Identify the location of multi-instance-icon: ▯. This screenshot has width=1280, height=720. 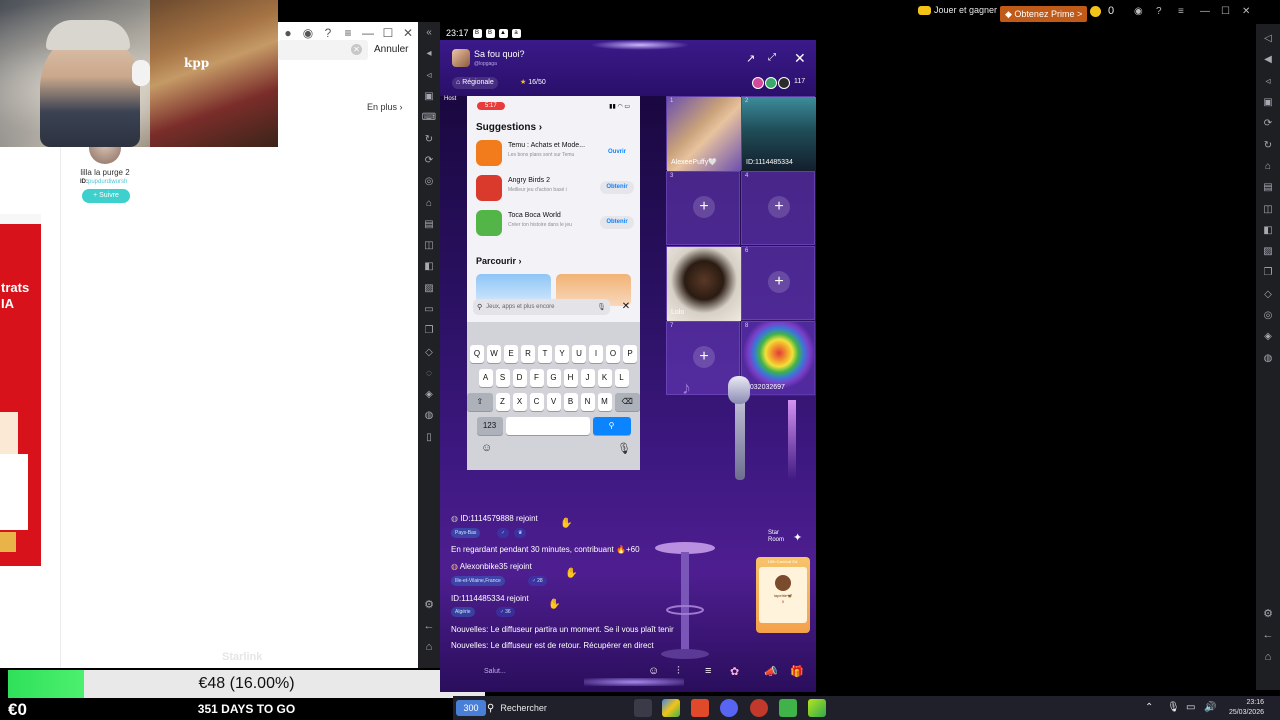
(429, 437).